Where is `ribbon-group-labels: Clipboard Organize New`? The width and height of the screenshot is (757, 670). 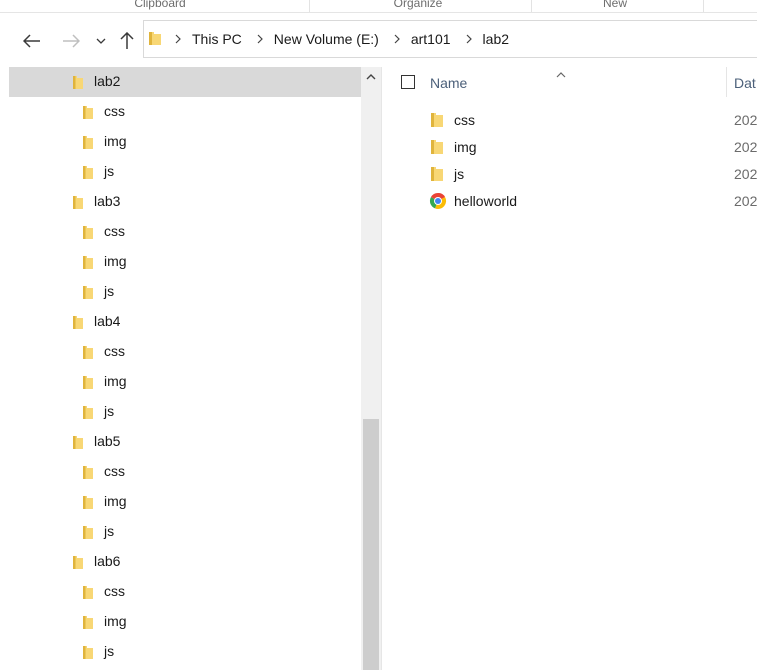
ribbon-group-labels: Clipboard Organize New is located at coordinates (378, 6).